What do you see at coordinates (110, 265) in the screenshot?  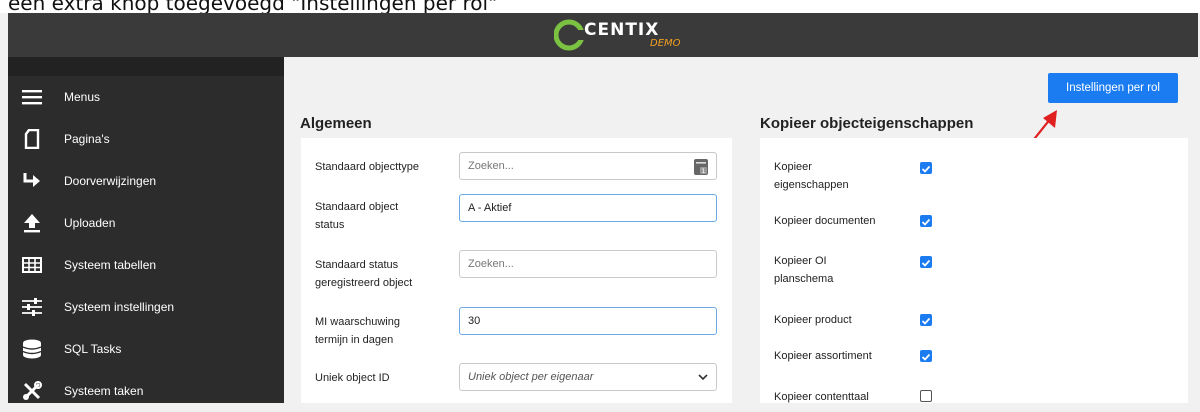 I see `sidebar-item-label: Systeem tabellen` at bounding box center [110, 265].